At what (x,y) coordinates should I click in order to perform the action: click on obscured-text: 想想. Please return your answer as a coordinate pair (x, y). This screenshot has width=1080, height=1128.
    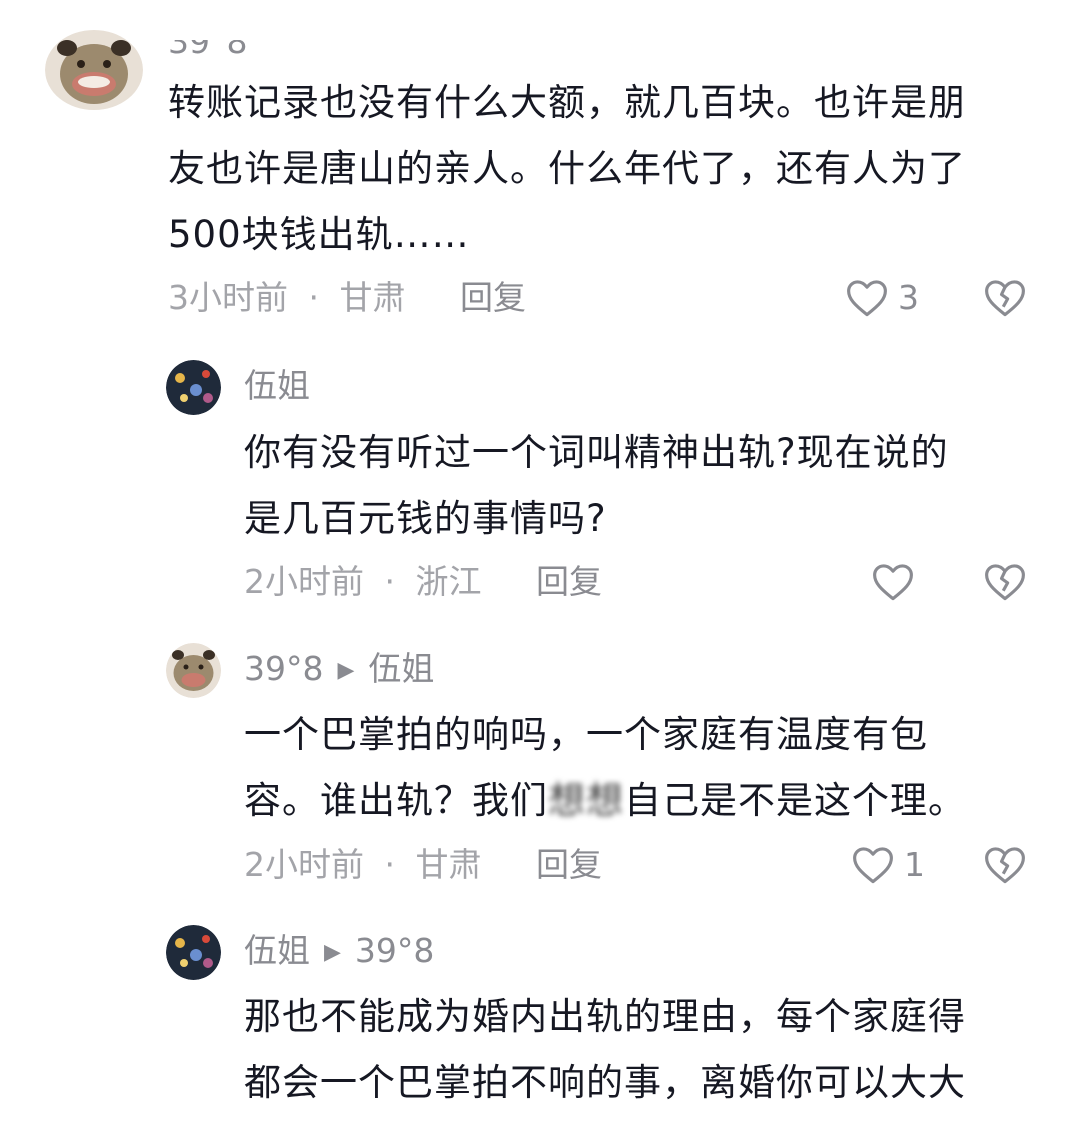
    Looking at the image, I should click on (586, 800).